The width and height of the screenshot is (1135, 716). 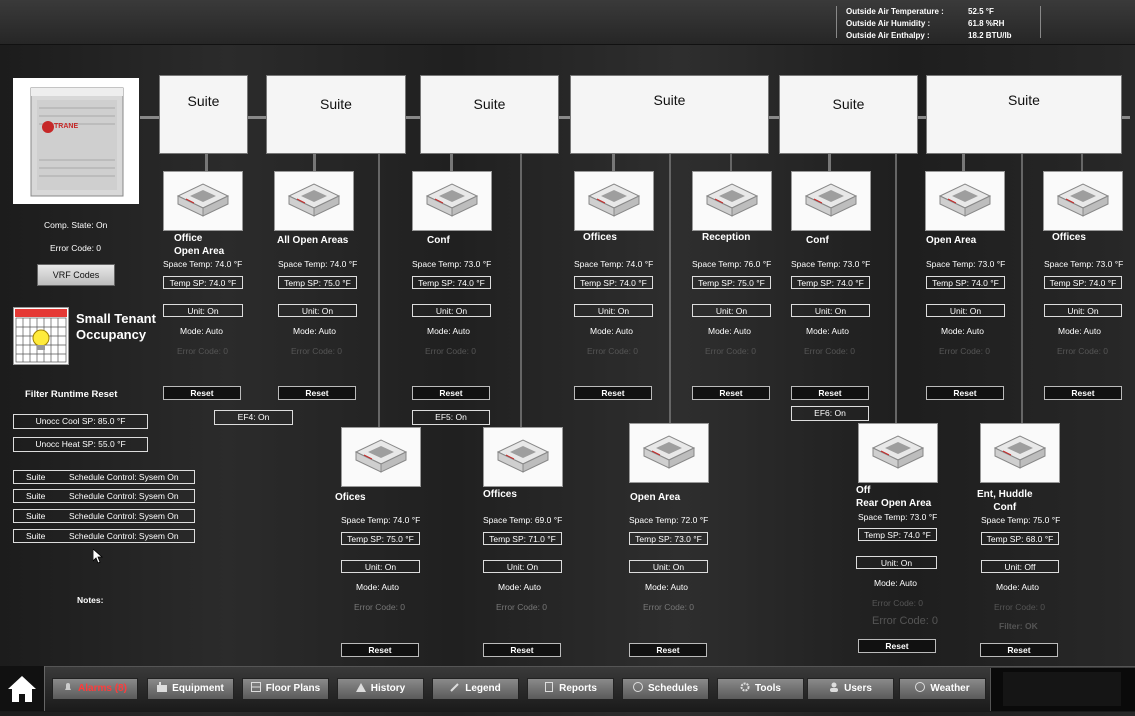 What do you see at coordinates (665, 689) in the screenshot?
I see `schedules-button: Schedules` at bounding box center [665, 689].